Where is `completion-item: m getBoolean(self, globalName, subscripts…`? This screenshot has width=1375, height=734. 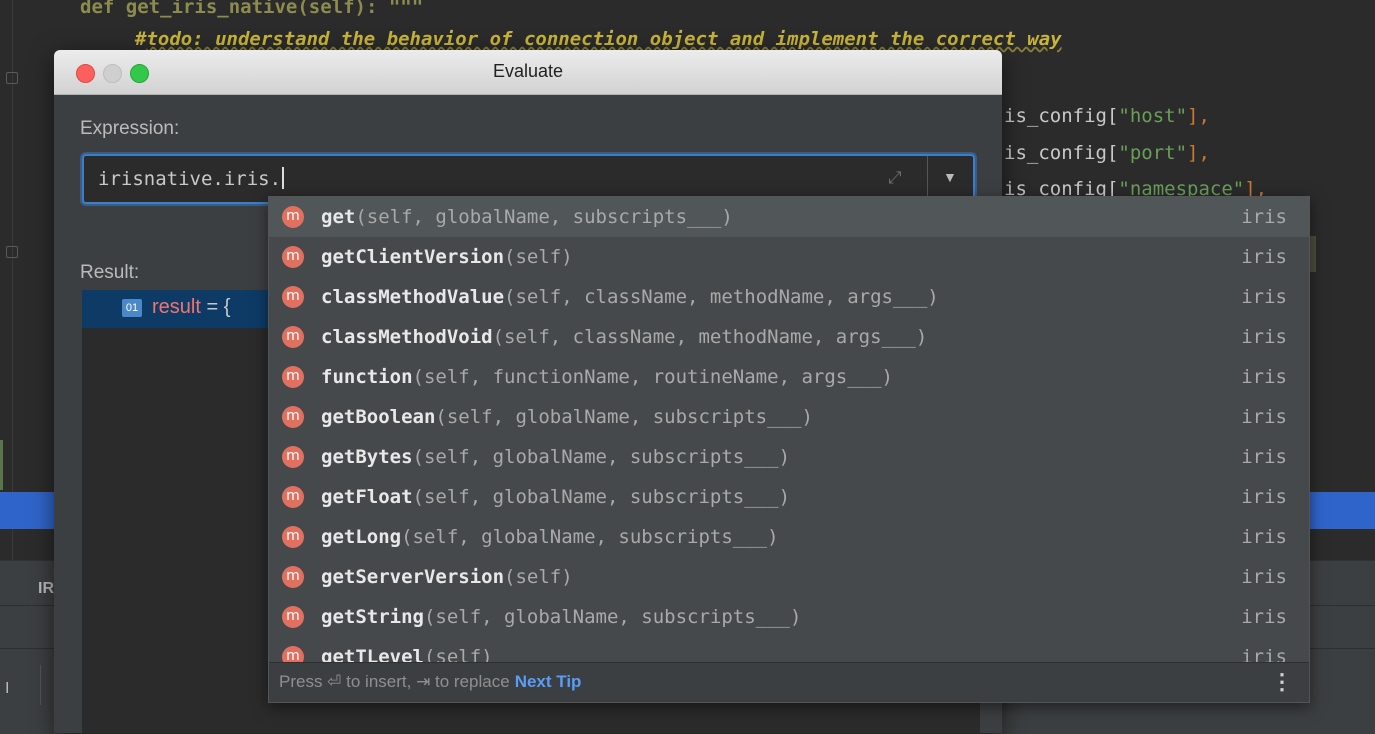
completion-item: m getBoolean(self, globalName, subscripts… is located at coordinates (789, 417).